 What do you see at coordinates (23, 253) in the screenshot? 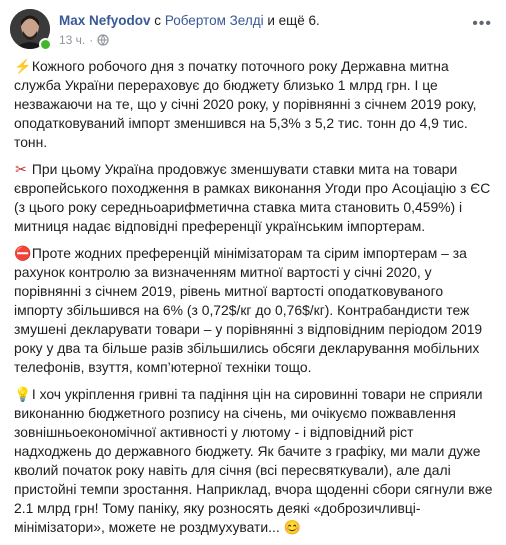
I see `no-entry-icon: ⛔` at bounding box center [23, 253].